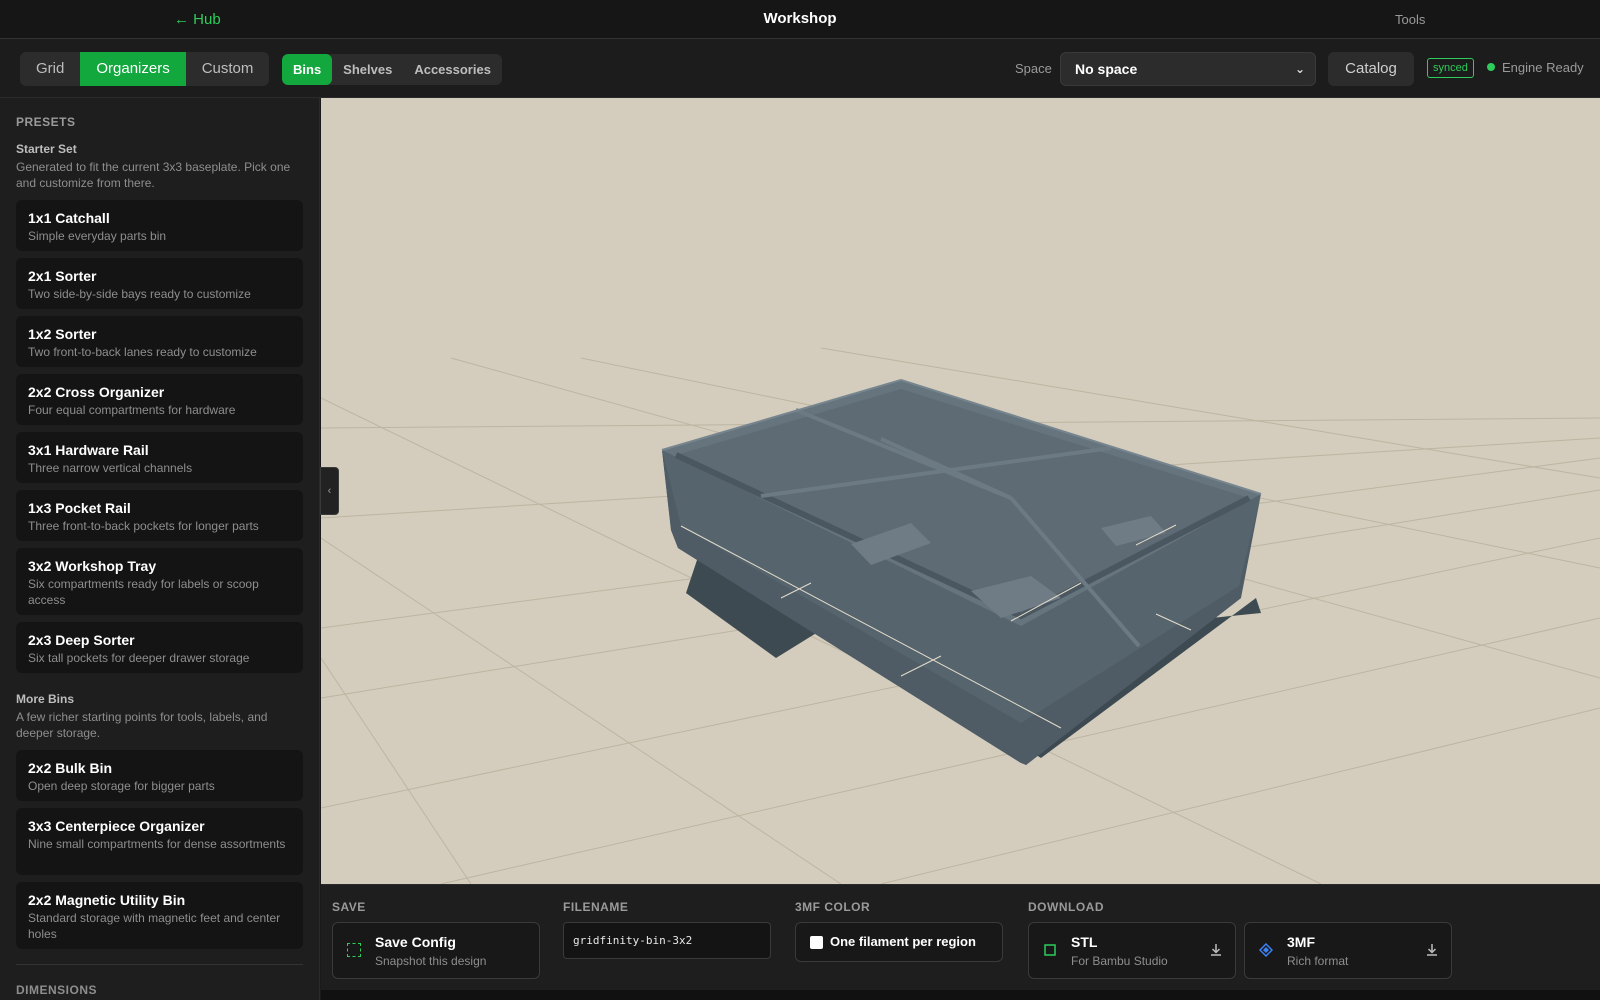 The image size is (1600, 1000). I want to click on filament-checkbox, so click(816, 942).